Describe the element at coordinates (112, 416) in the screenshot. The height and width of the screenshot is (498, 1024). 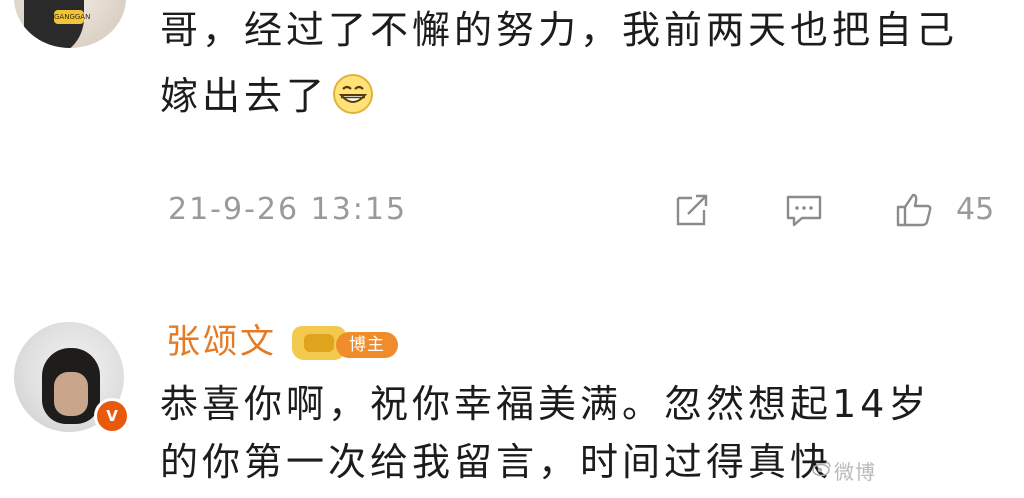
I see `verified-badge-icon: V` at that location.